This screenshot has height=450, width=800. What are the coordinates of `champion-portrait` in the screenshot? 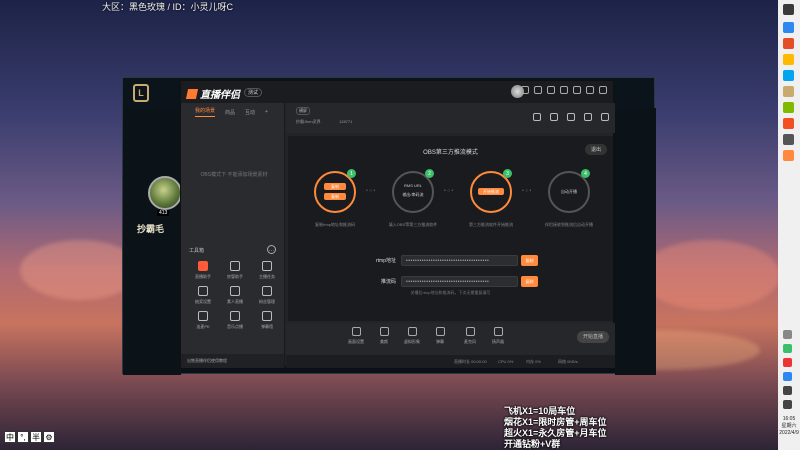 It's located at (165, 193).